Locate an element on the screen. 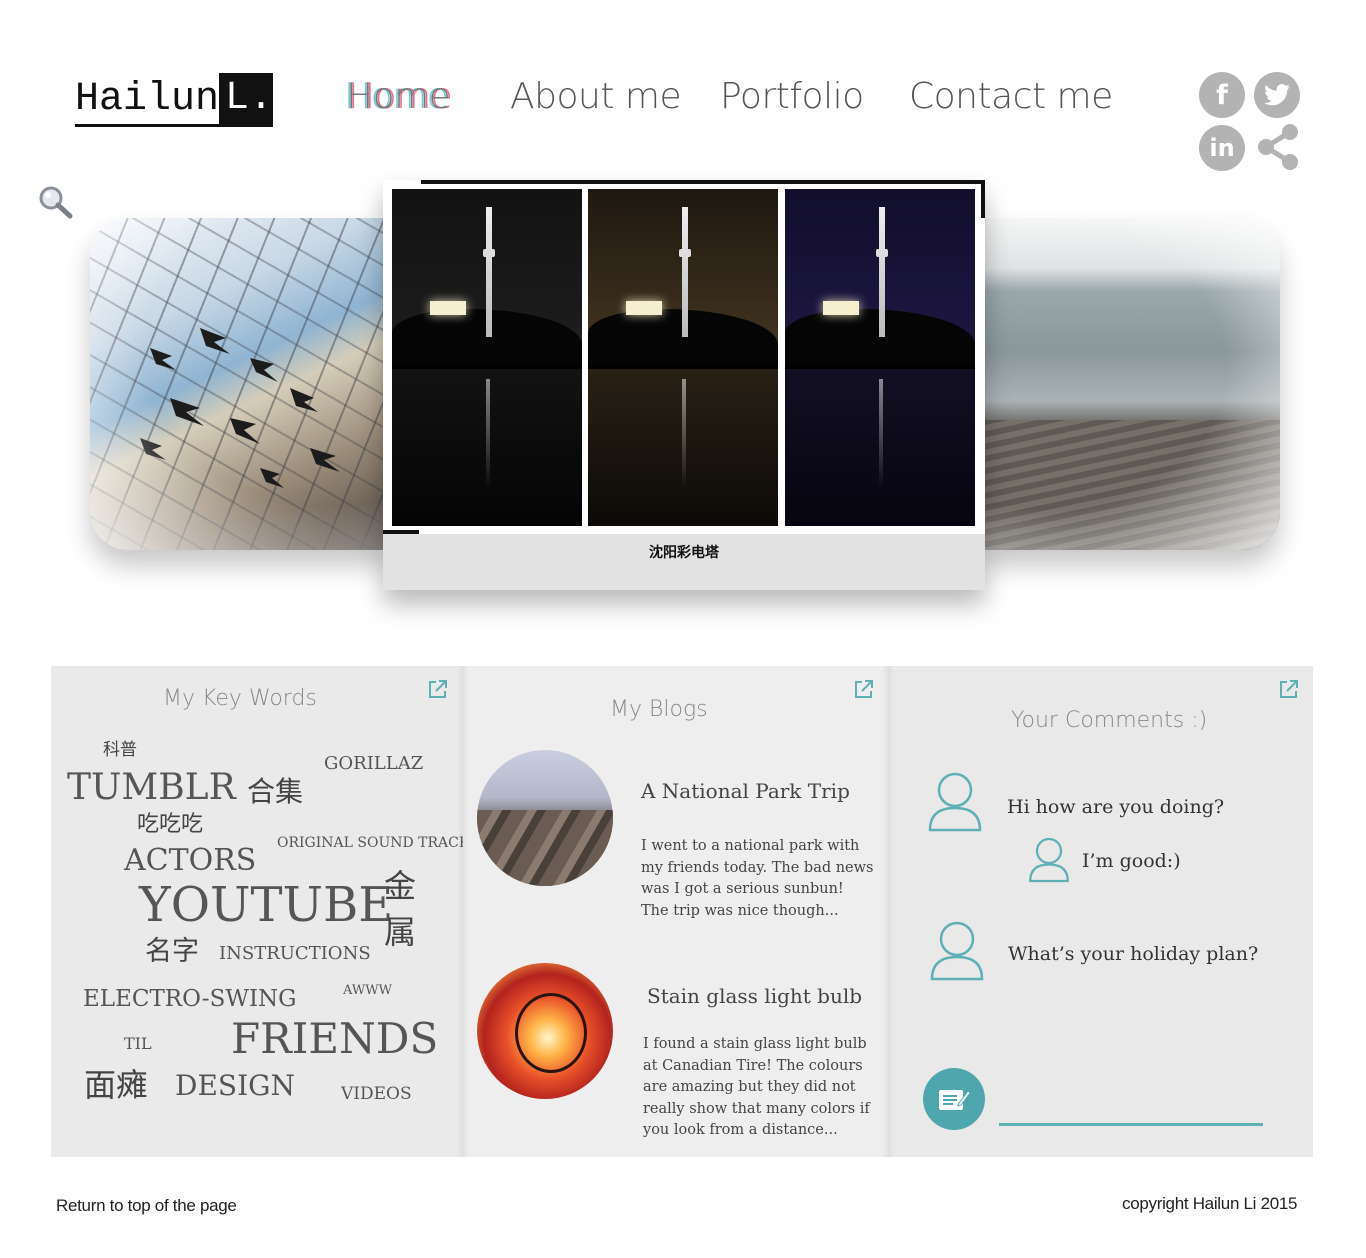  carousel-prev-photo is located at coordinates (240, 384).